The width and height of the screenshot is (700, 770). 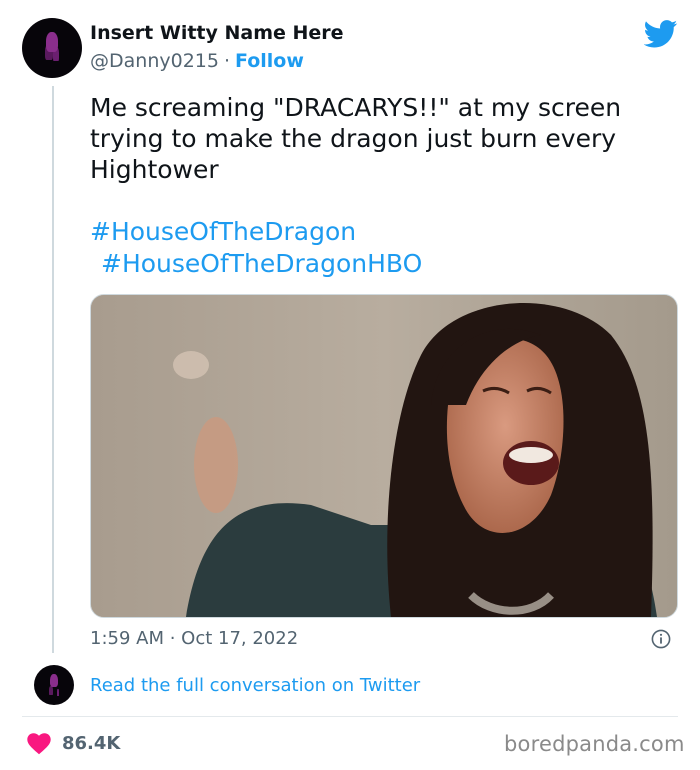 I want to click on author-name: Insert Witty Name Here, so click(x=217, y=33).